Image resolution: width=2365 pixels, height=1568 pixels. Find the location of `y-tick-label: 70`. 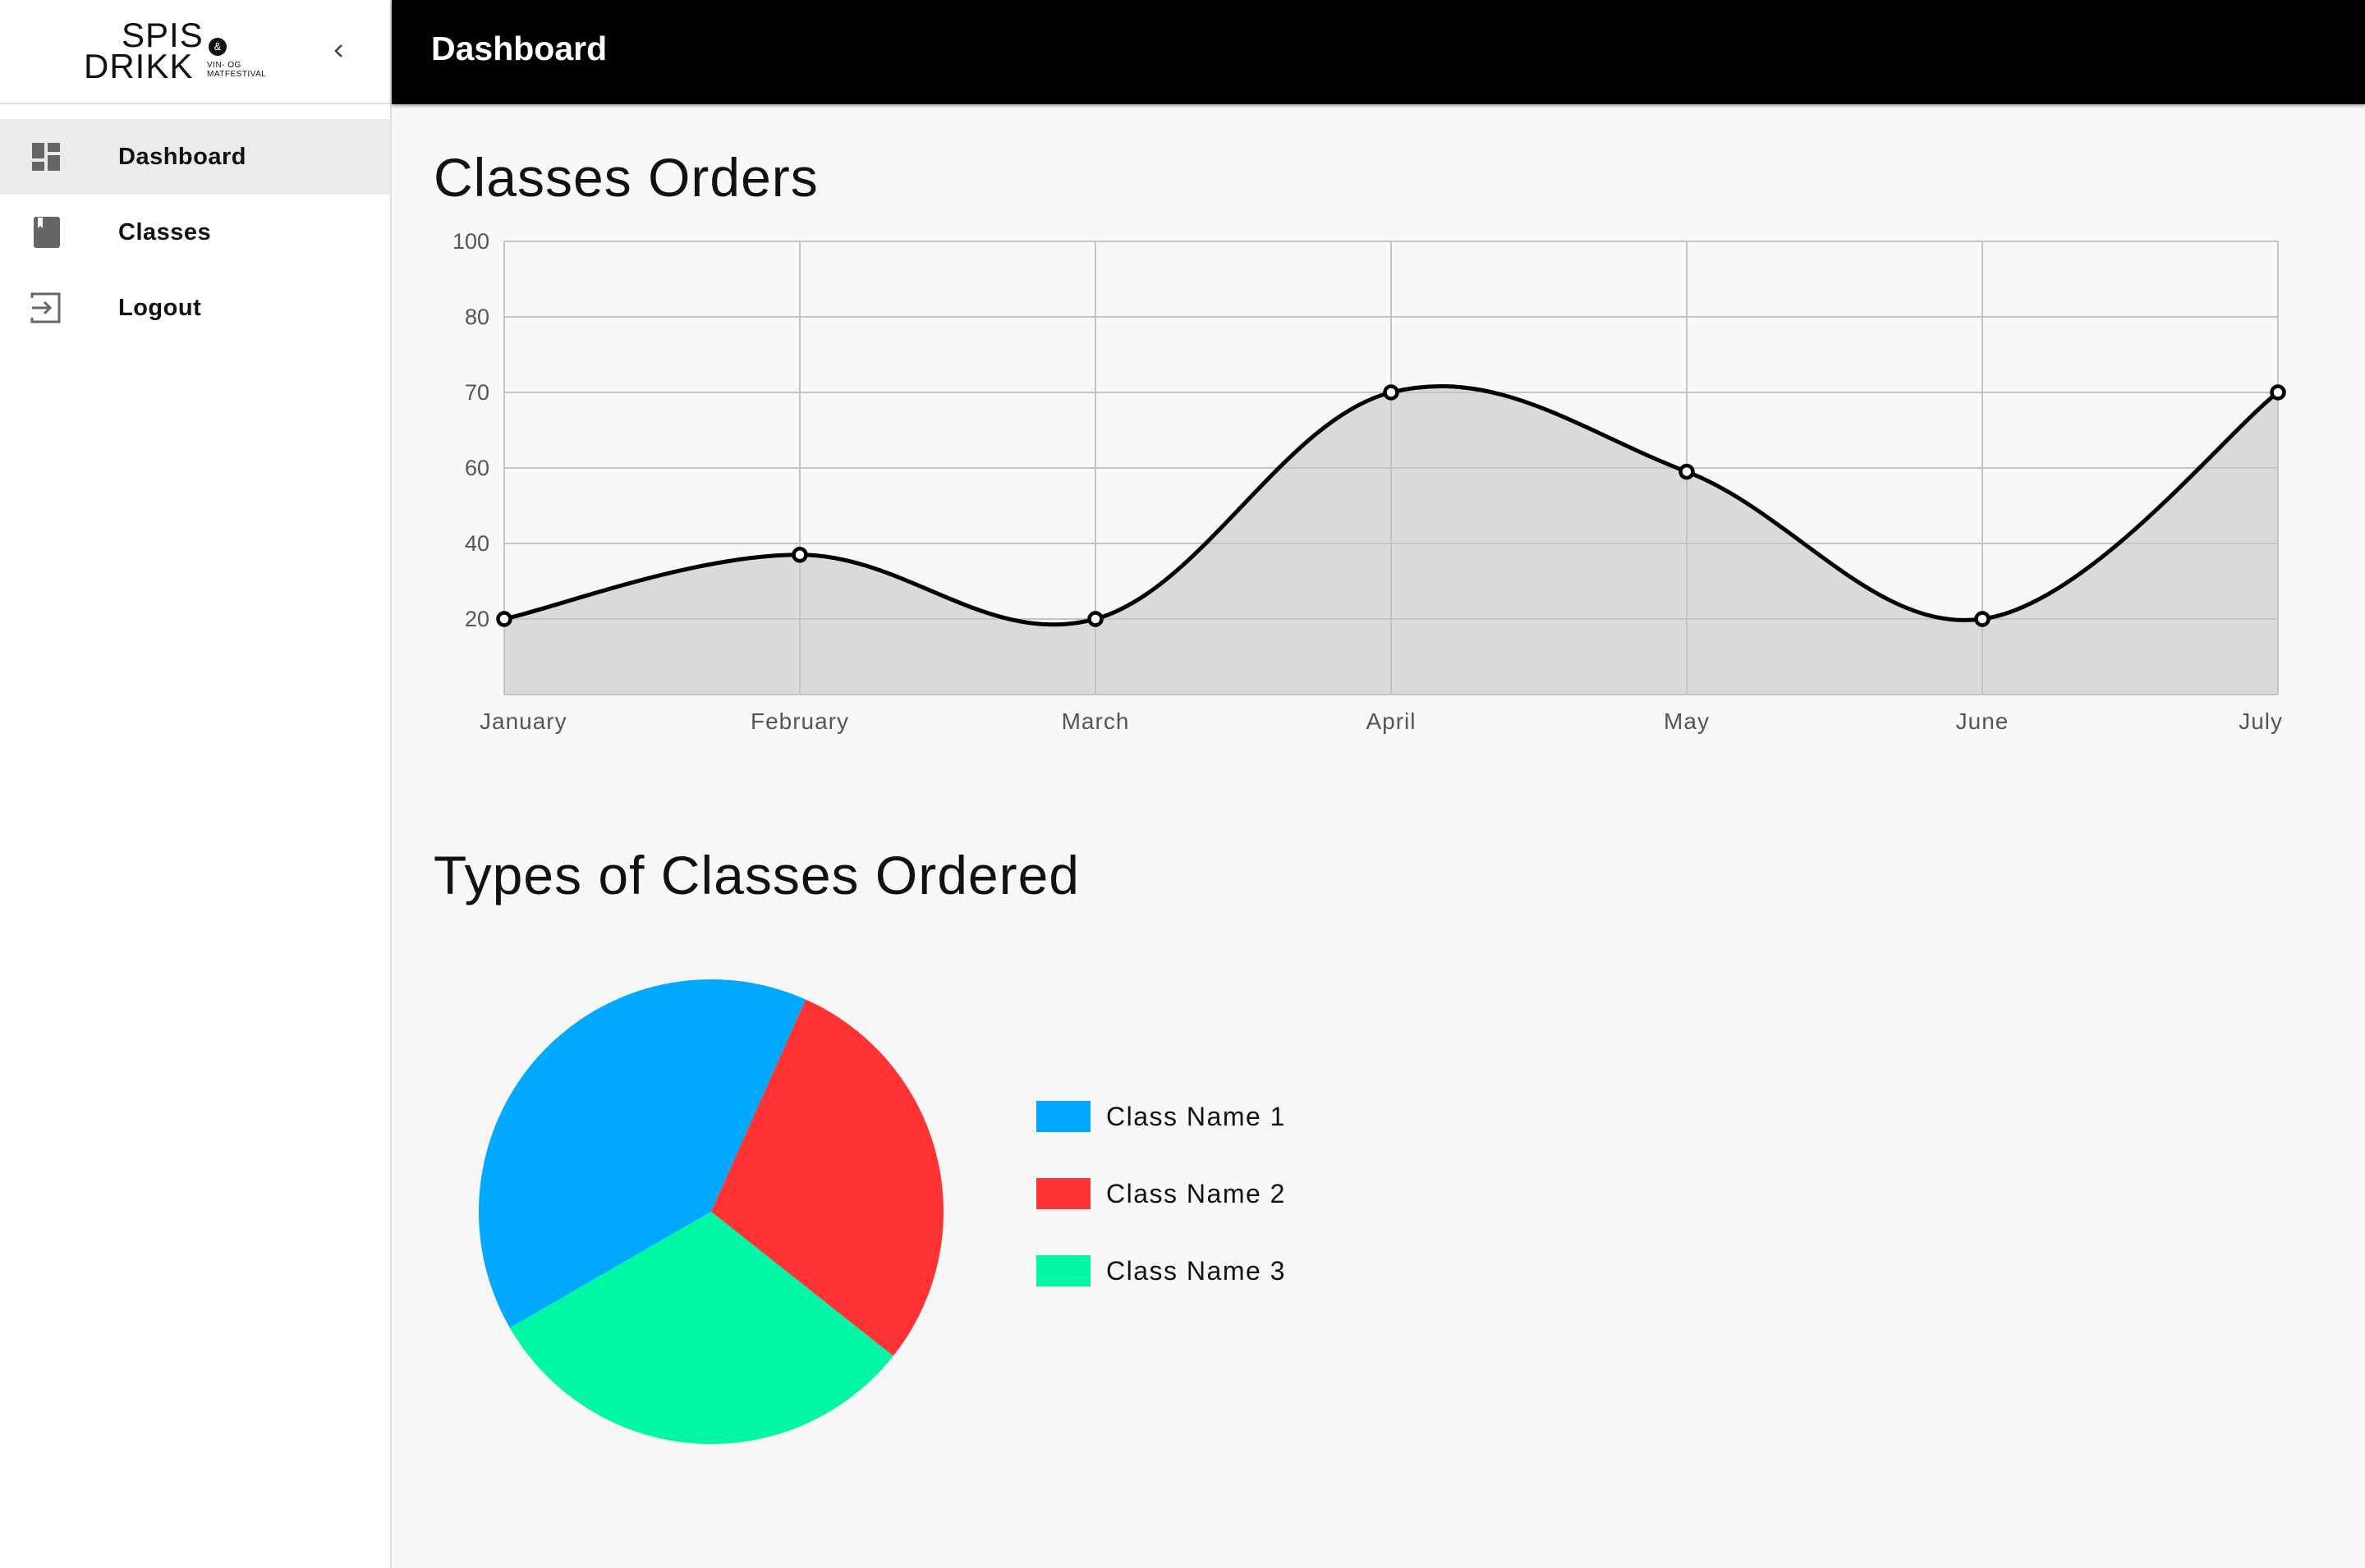

y-tick-label: 70 is located at coordinates (477, 392).